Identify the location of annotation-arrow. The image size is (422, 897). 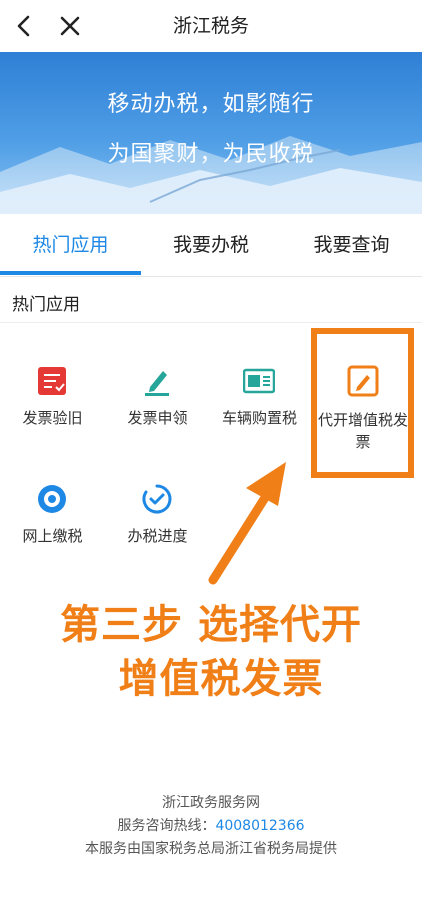
(247, 523).